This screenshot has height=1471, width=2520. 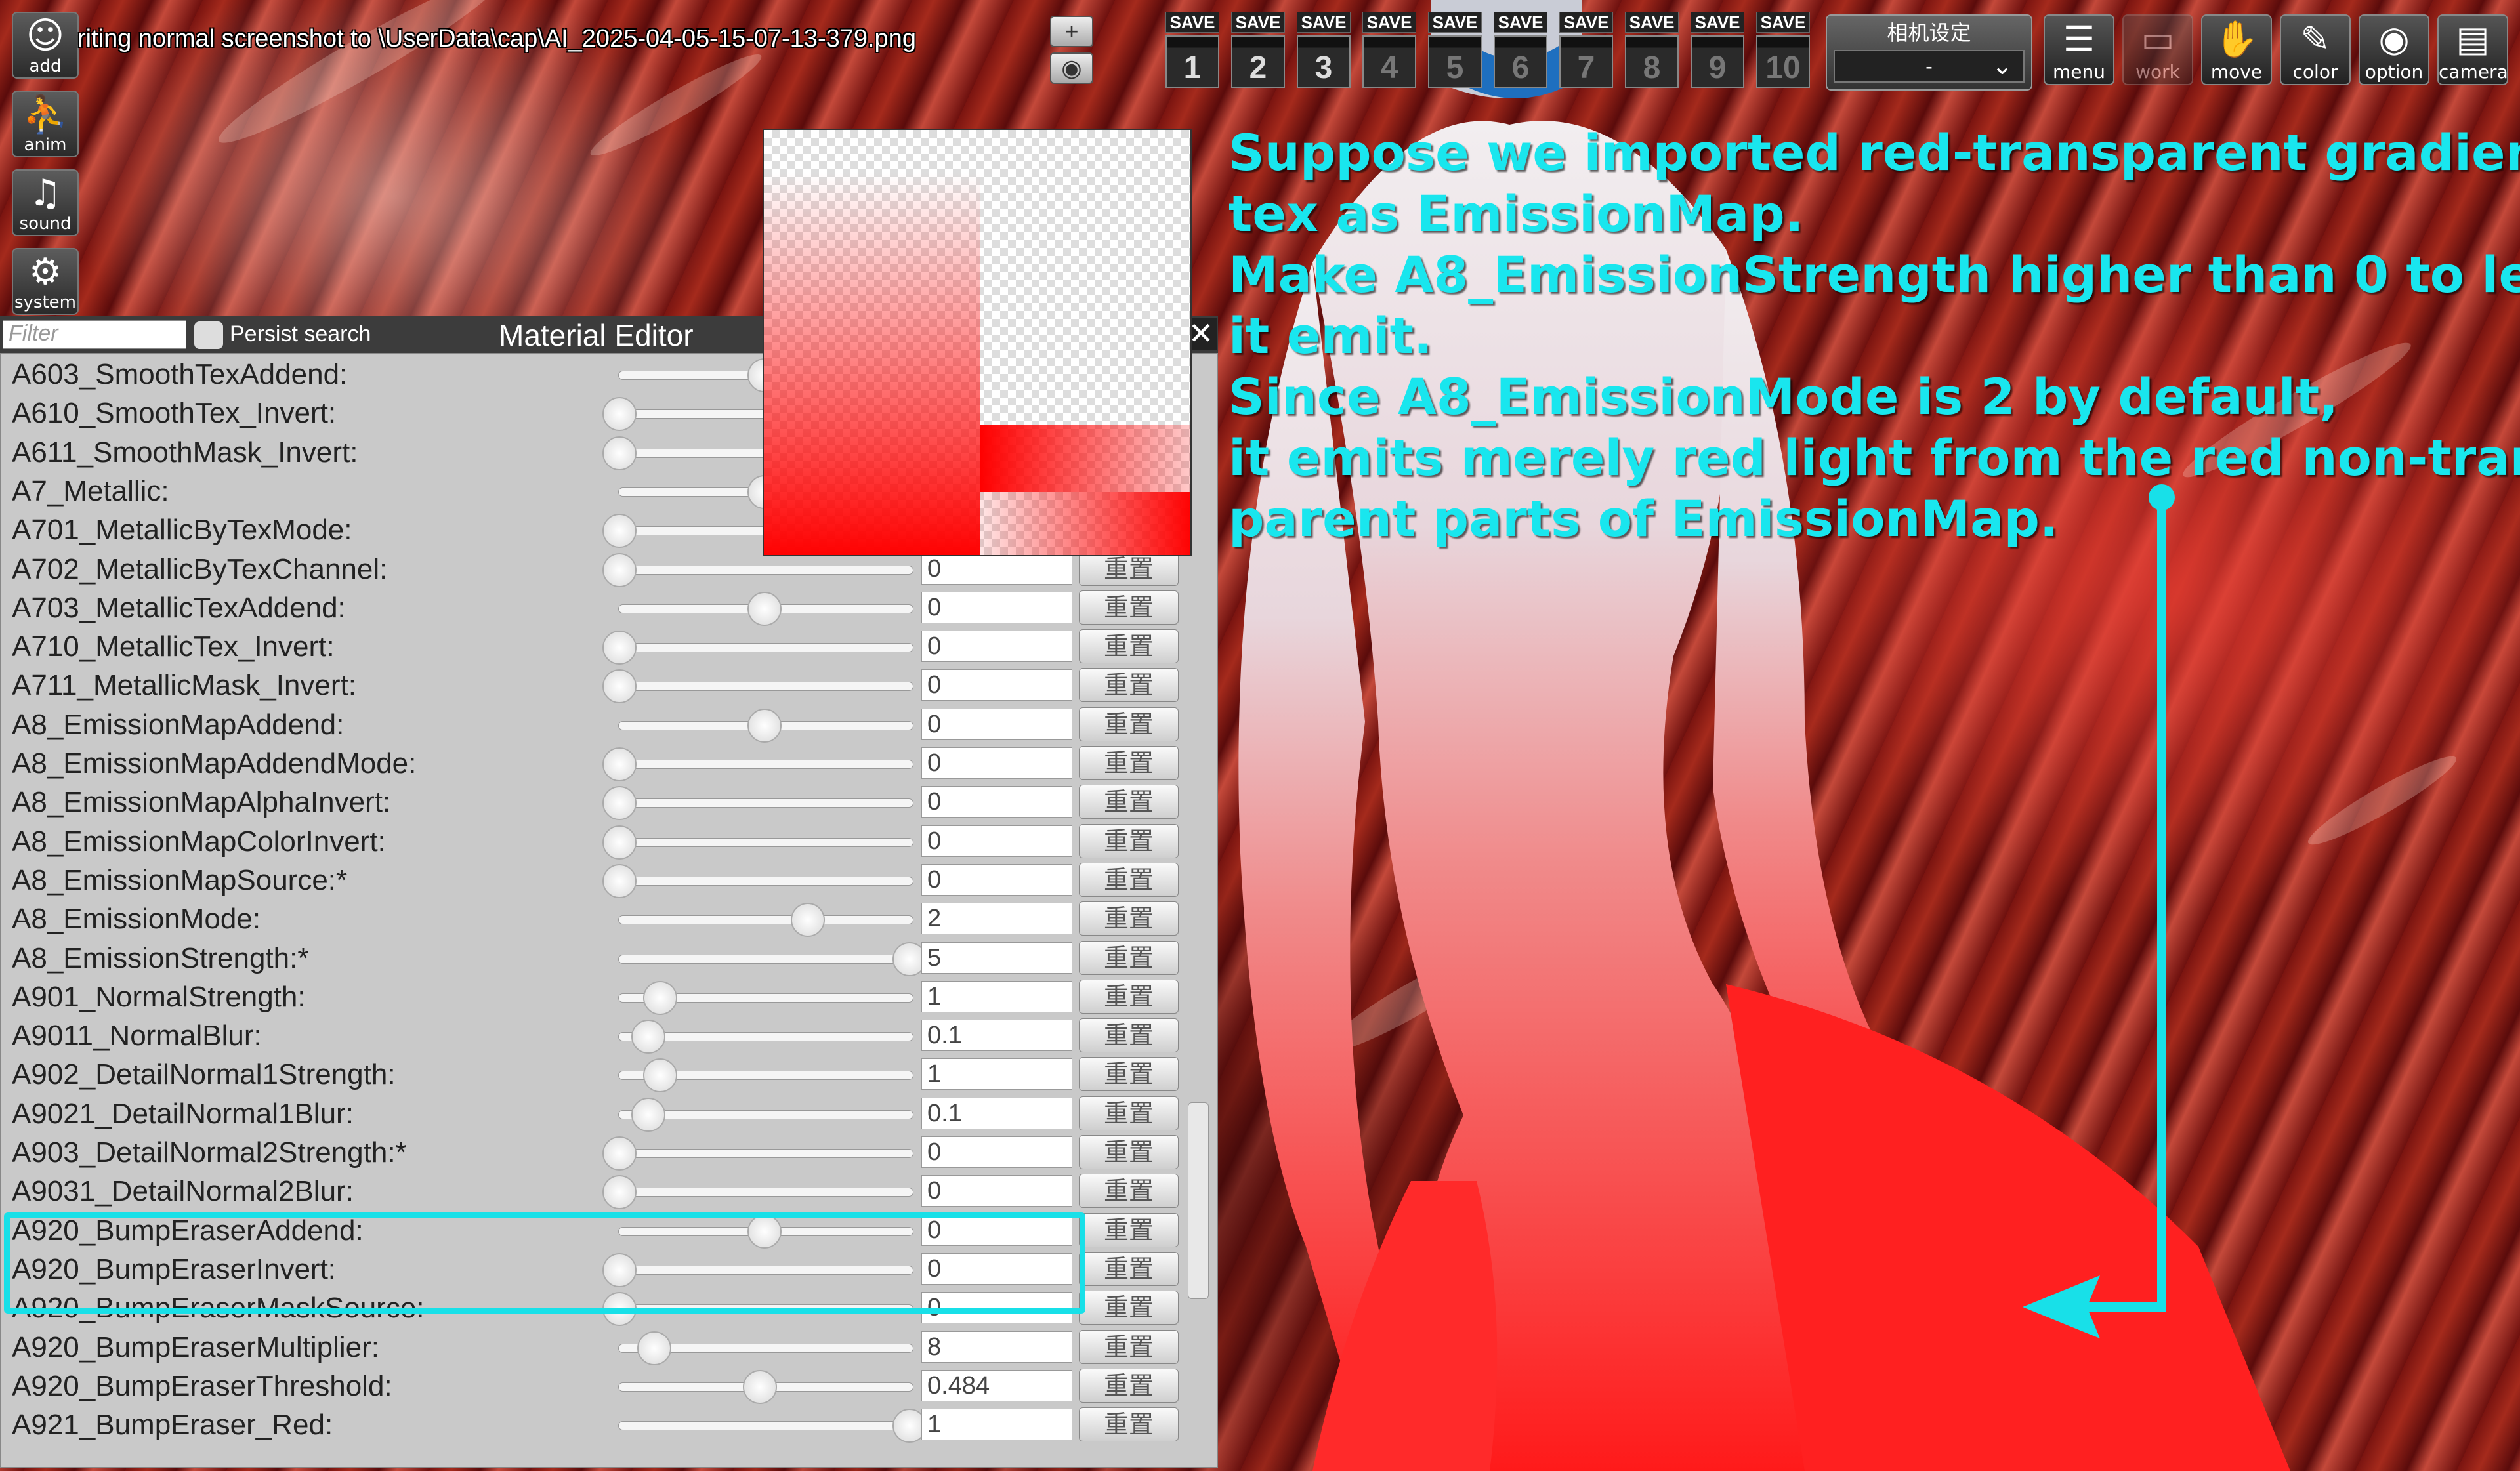 What do you see at coordinates (2315, 49) in the screenshot?
I see `color-button: ✎ color` at bounding box center [2315, 49].